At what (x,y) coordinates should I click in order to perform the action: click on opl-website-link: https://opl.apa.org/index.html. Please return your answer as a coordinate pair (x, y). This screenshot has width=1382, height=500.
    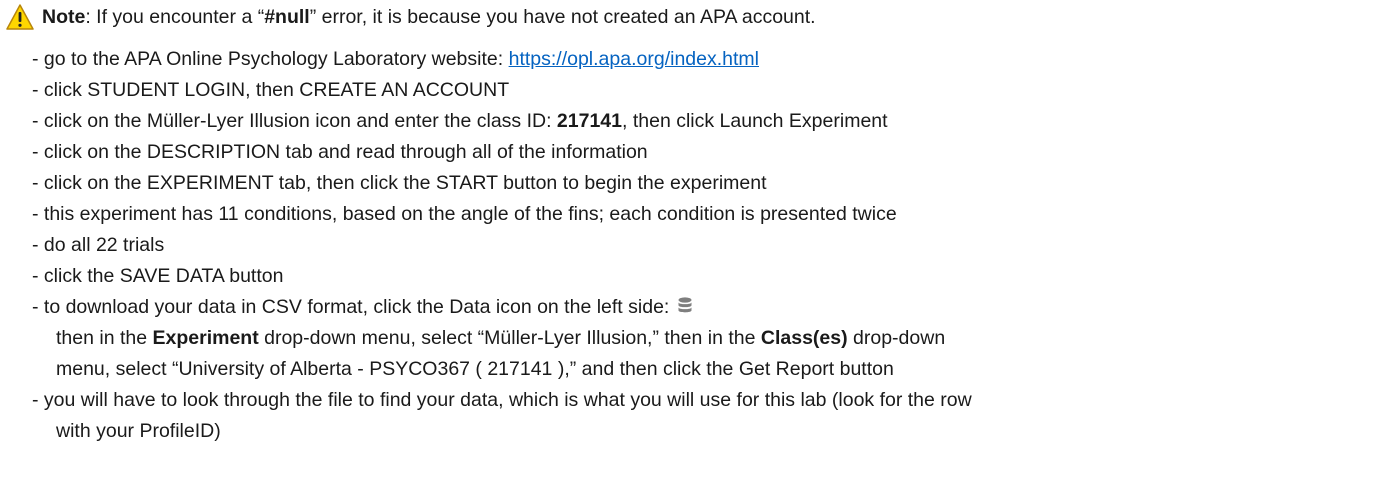
    Looking at the image, I should click on (634, 59).